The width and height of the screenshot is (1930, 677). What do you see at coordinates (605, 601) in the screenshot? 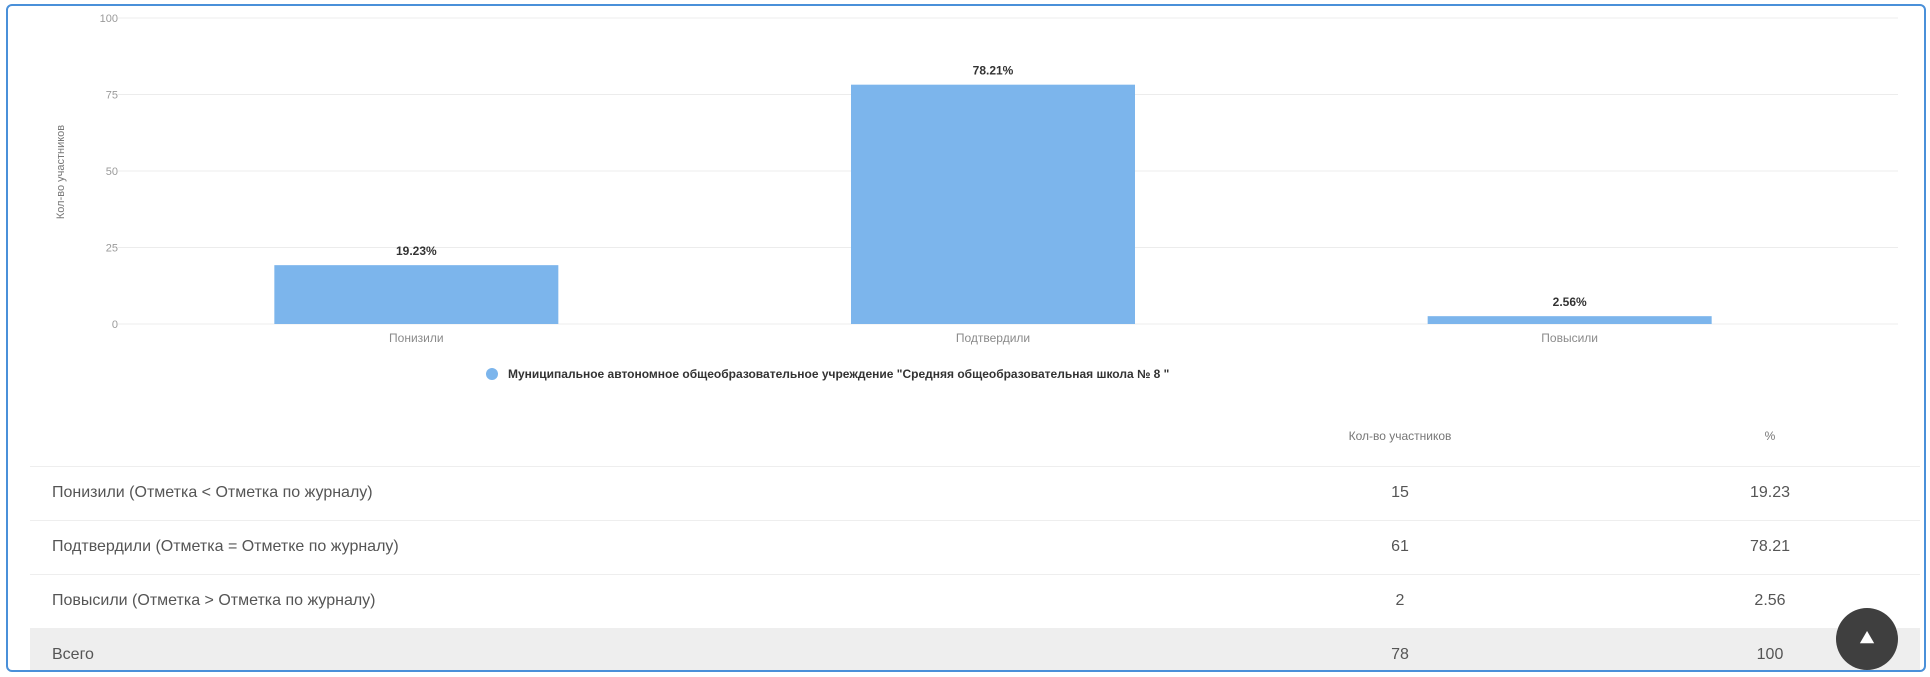
I see `row-label: Повысили (Отметка > Отметка по журналу)` at bounding box center [605, 601].